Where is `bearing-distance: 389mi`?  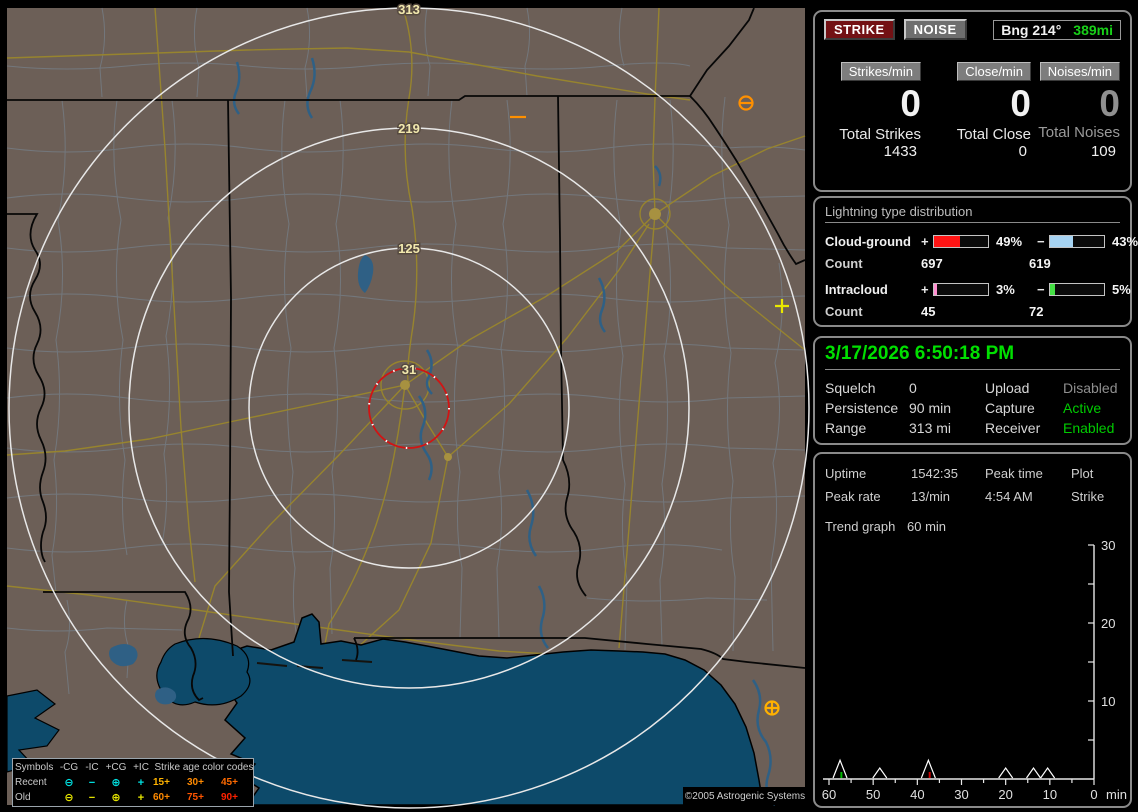
bearing-distance: 389mi is located at coordinates (1093, 29).